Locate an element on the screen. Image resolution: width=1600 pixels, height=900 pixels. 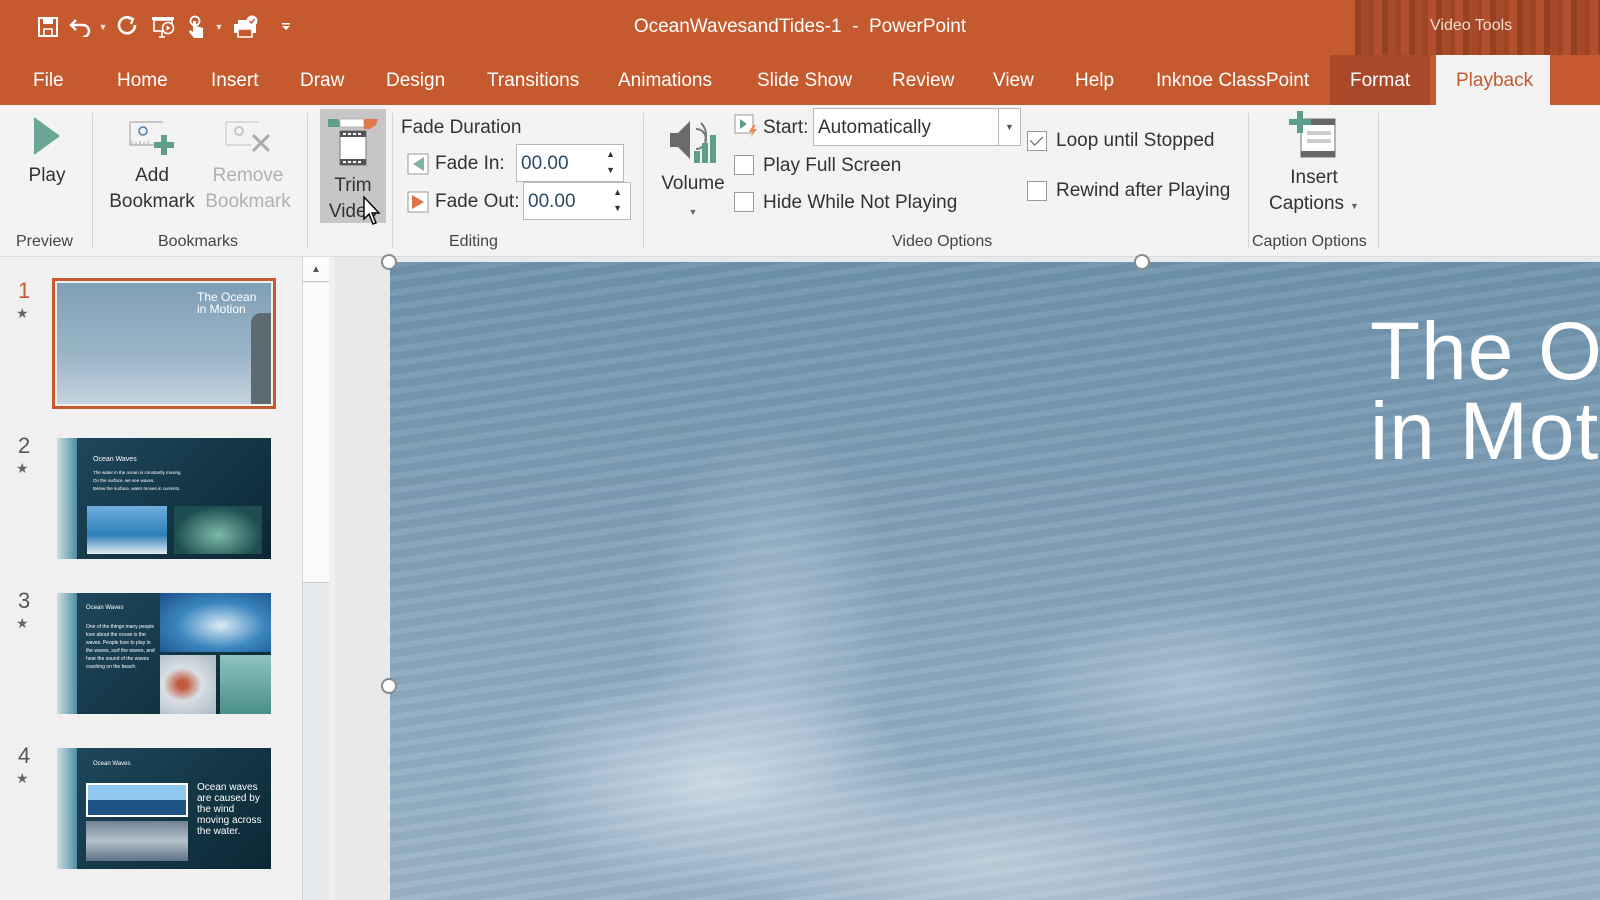
fade-out-label: Fade Out: is located at coordinates (477, 201).